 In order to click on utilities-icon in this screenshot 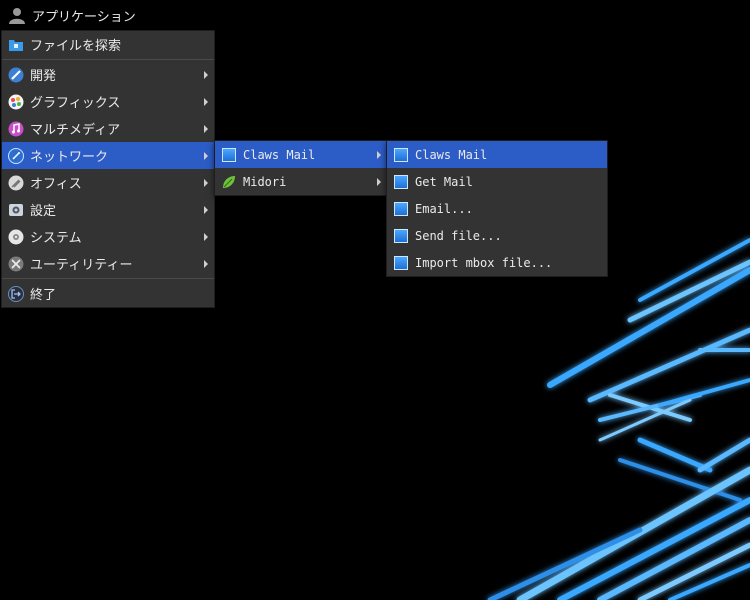, I will do `click(16, 264)`.